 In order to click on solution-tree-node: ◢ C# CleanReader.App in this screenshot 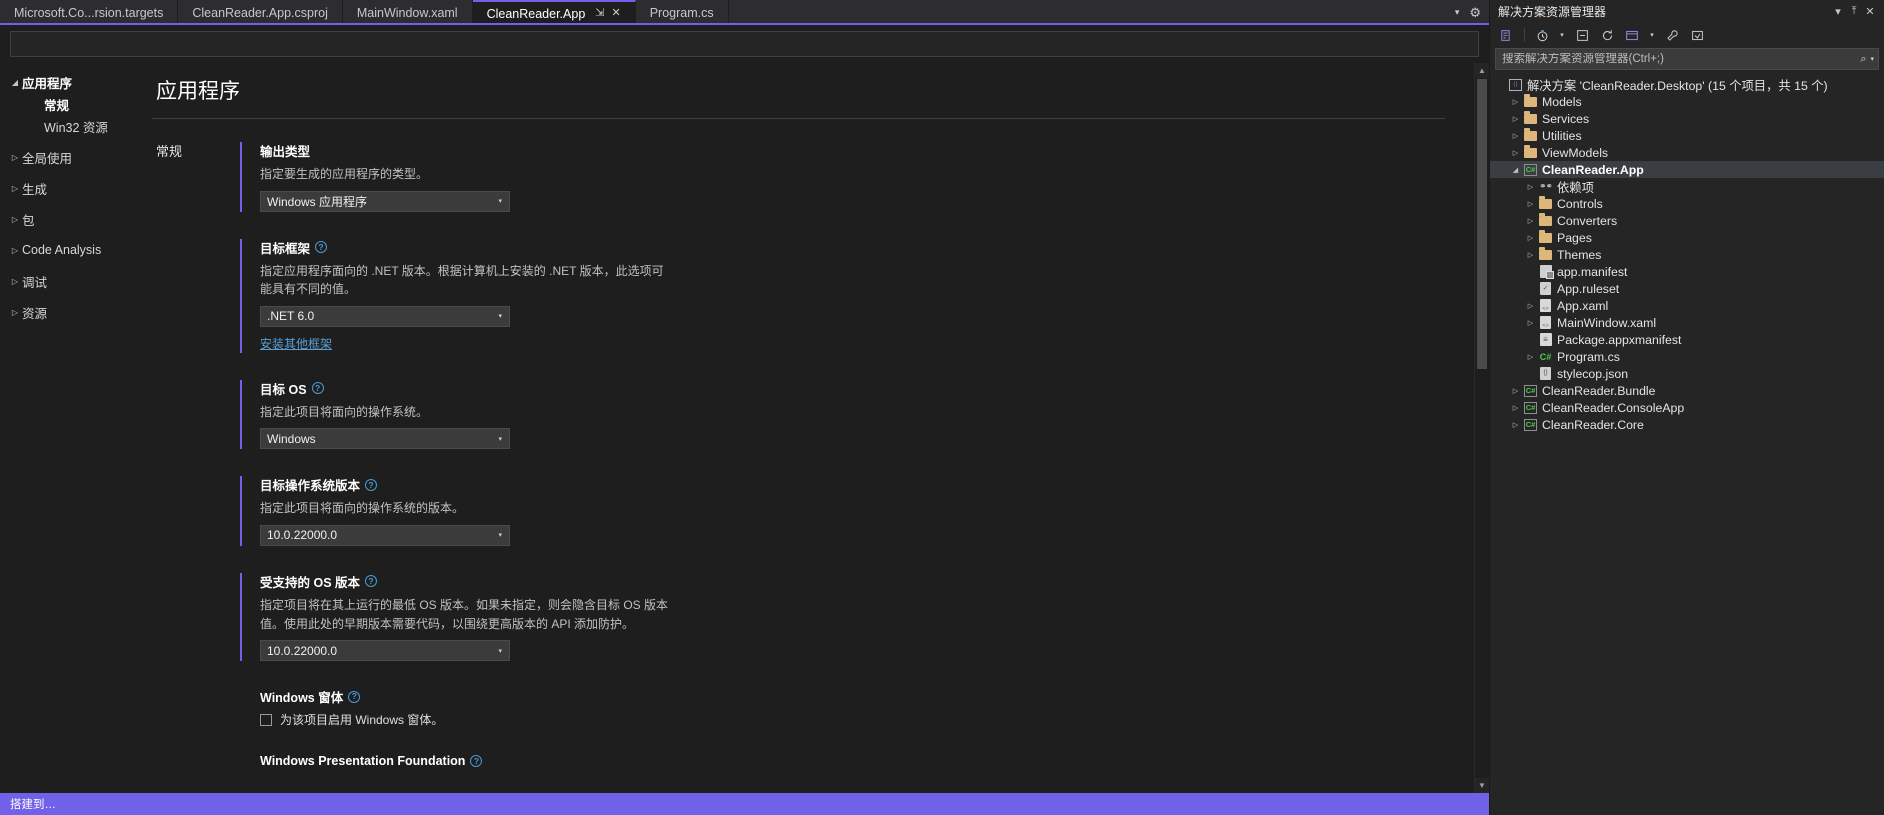, I will do `click(1687, 169)`.